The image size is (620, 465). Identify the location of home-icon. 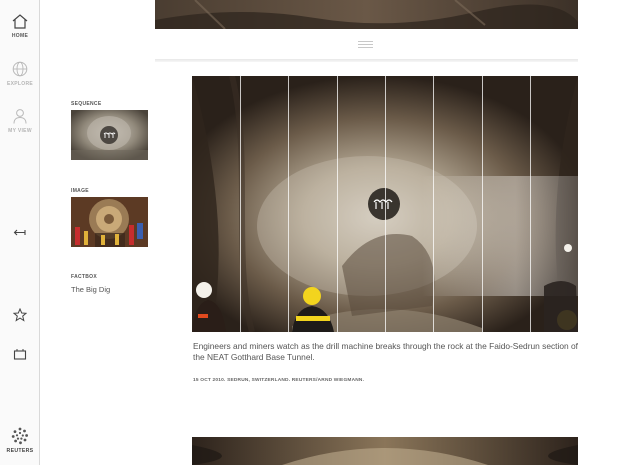
(20, 21).